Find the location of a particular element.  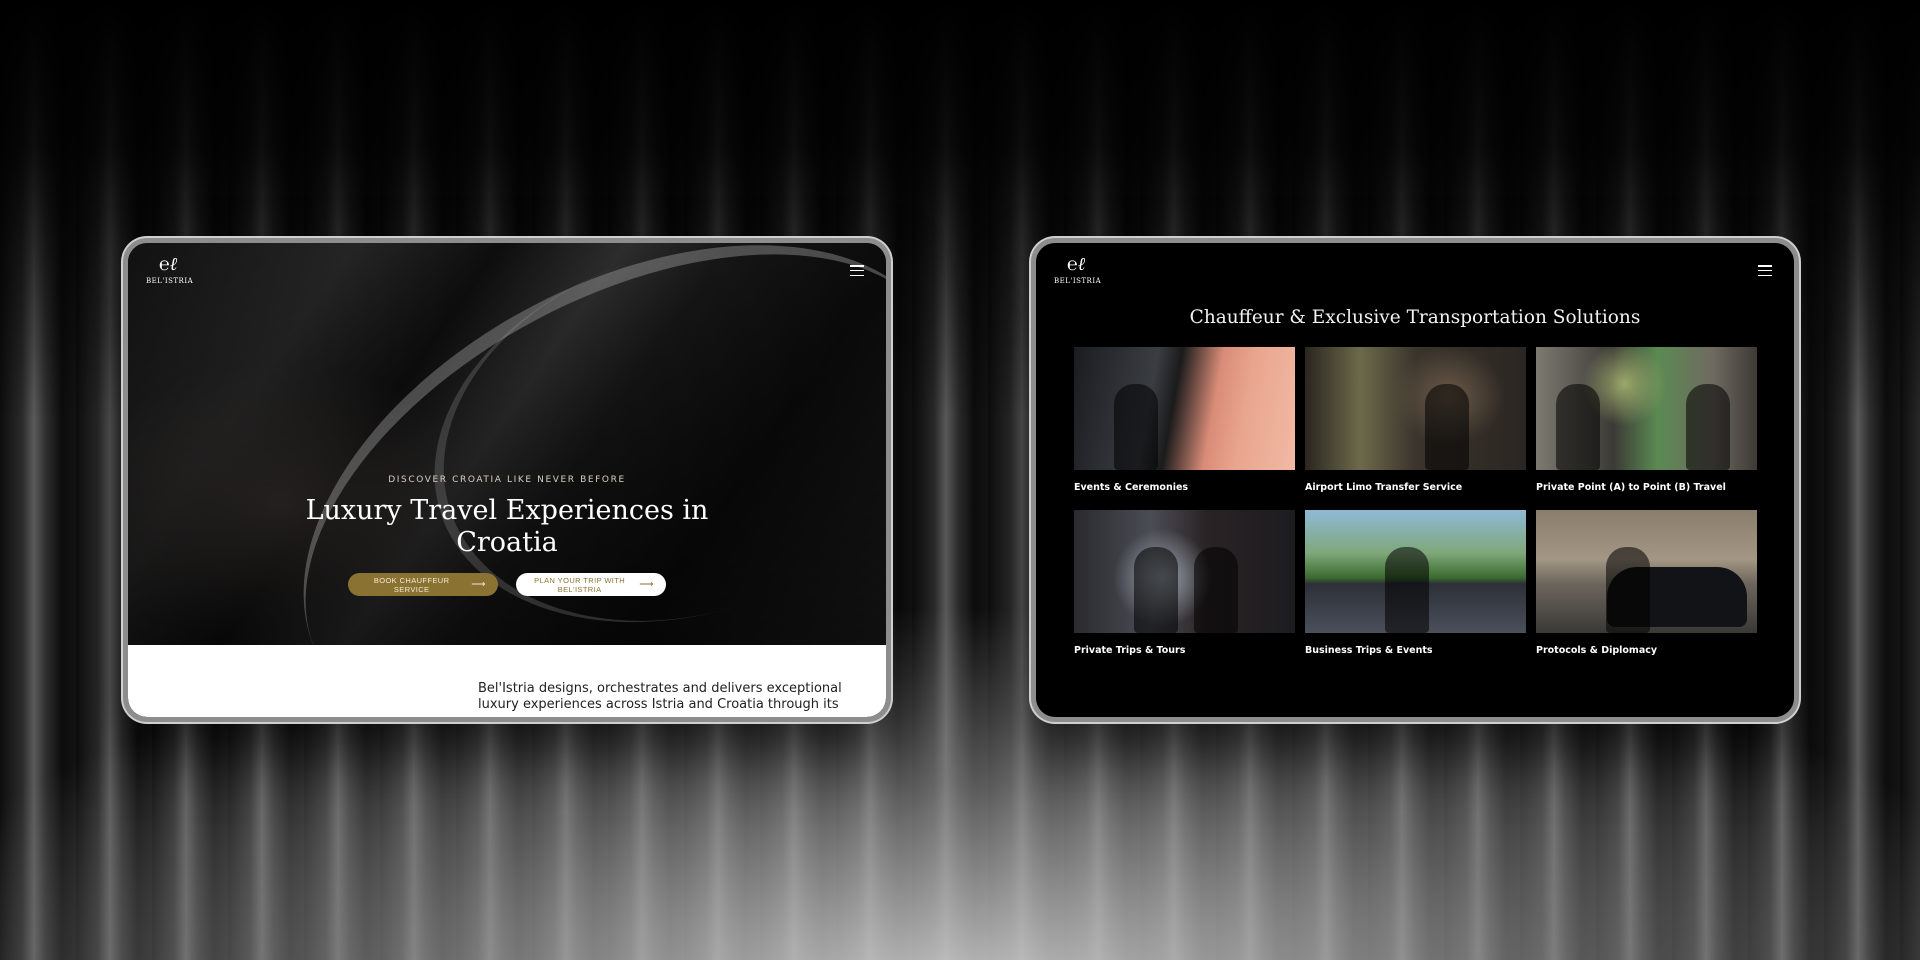

service-label: Airport Limo Transfer Service is located at coordinates (1384, 487).